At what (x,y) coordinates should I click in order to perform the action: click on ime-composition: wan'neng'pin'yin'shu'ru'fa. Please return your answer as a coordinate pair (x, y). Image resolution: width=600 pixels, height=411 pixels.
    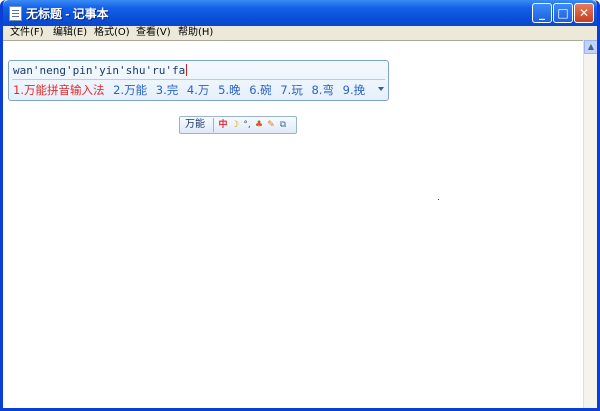
    Looking at the image, I should click on (100, 70).